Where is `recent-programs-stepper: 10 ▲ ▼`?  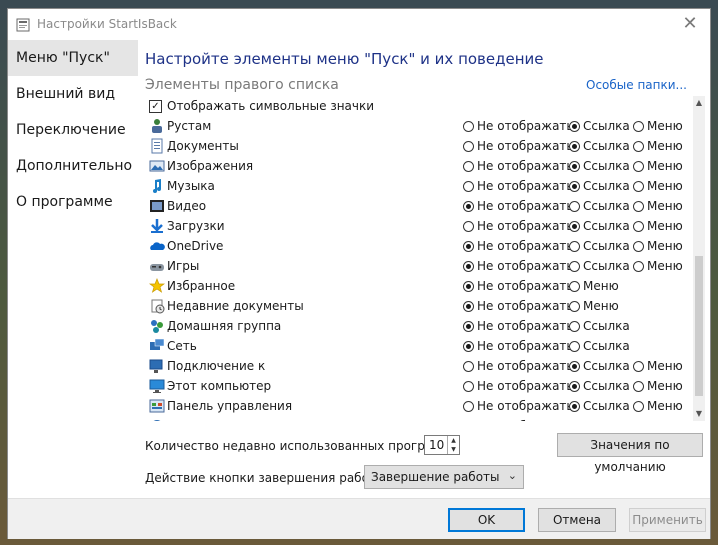 recent-programs-stepper: 10 ▲ ▼ is located at coordinates (442, 445).